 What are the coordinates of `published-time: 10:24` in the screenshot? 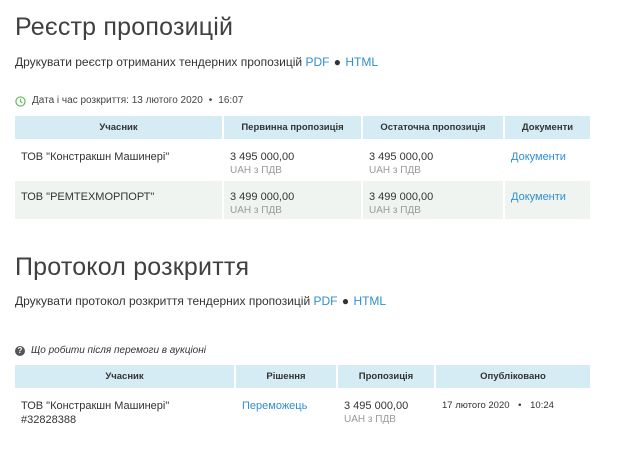 It's located at (542, 405).